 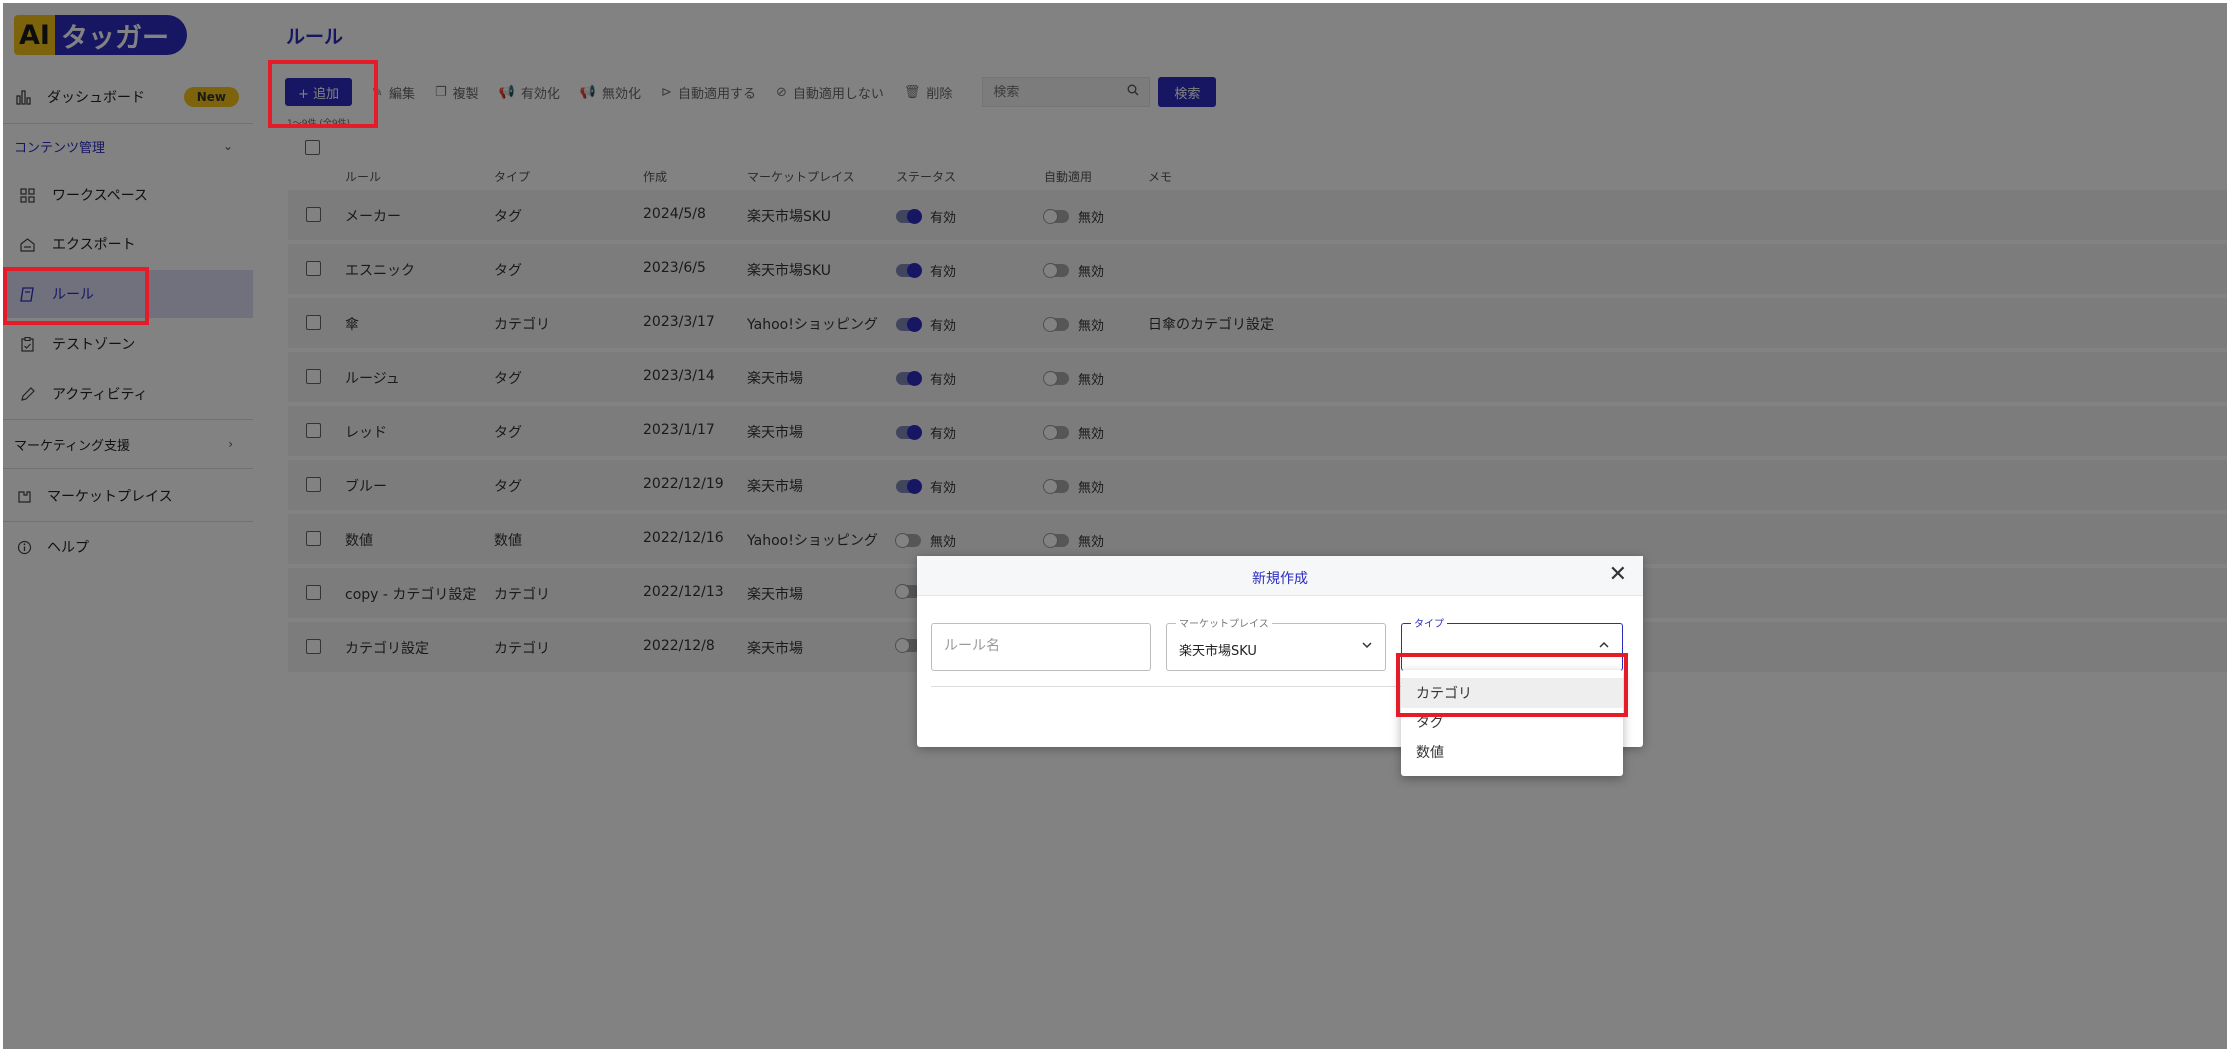 What do you see at coordinates (1224, 622) in the screenshot?
I see `field-label: マーケットプレイス` at bounding box center [1224, 622].